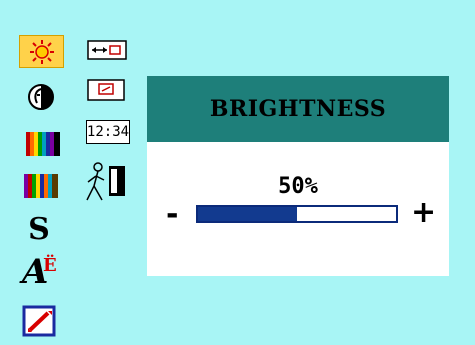  Describe the element at coordinates (237, 4) in the screenshot. I see `top-strip-clipped: — — —` at that location.